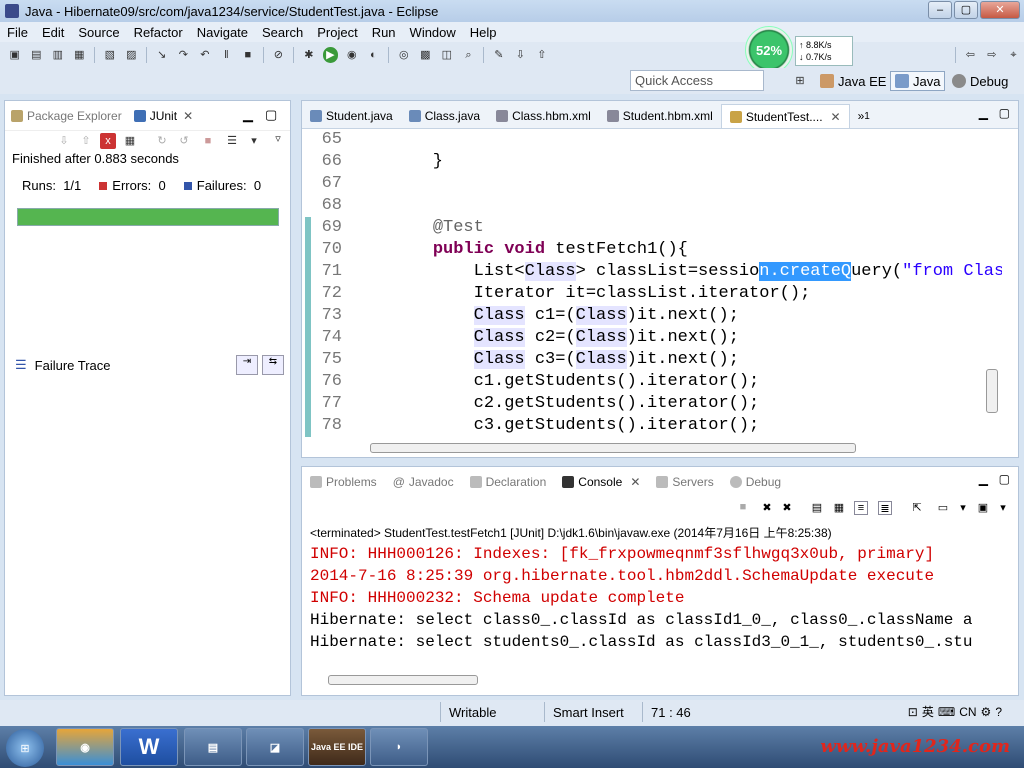 The width and height of the screenshot is (1024, 768). I want to click on menu-source: Source, so click(98, 32).